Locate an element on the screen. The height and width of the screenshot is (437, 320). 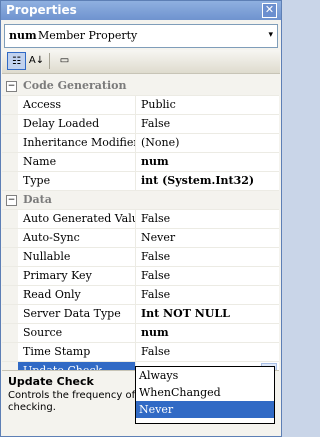
object-selector: num Member Property ▾ is located at coordinates (141, 36).